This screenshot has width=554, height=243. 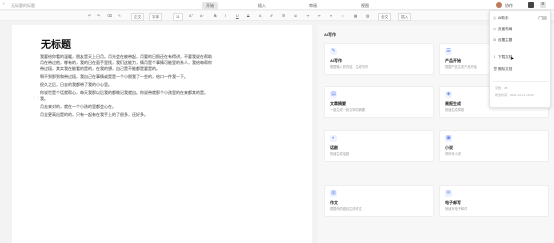 I want to click on redo-icon: ↷, so click(x=98, y=16).